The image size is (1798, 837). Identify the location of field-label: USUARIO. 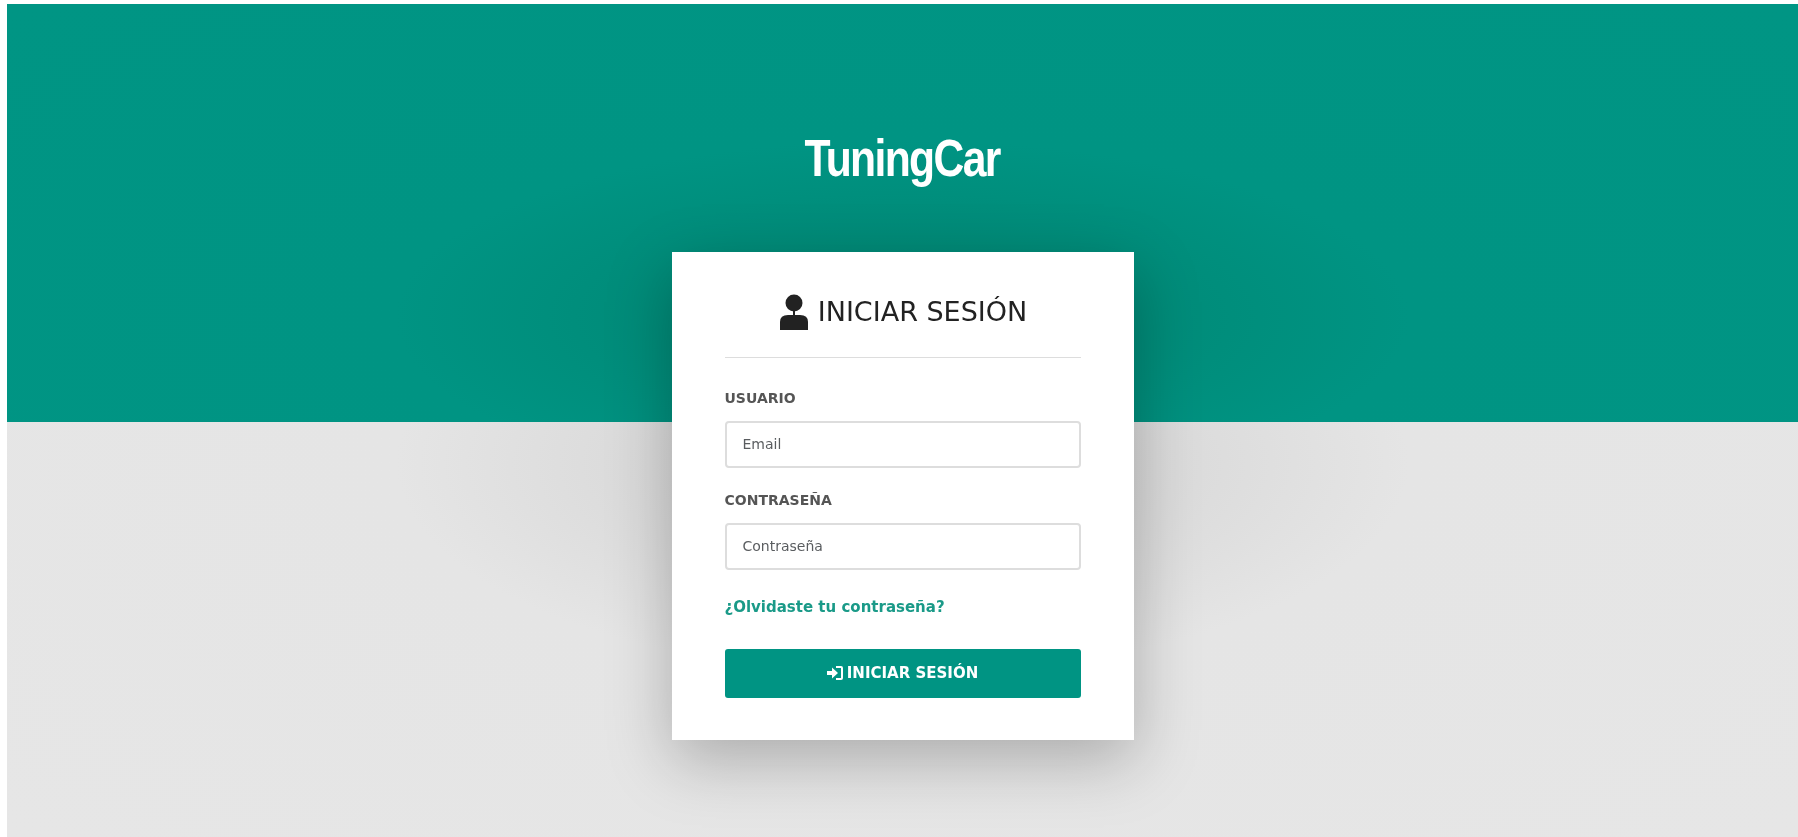
(760, 398).